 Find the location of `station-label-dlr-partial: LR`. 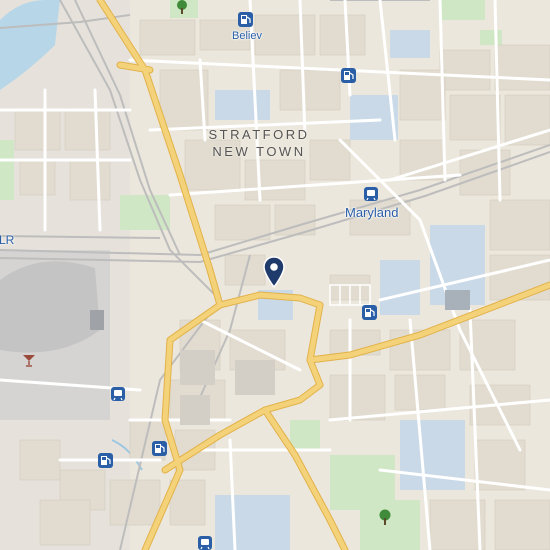

station-label-dlr-partial: LR is located at coordinates (7, 240).